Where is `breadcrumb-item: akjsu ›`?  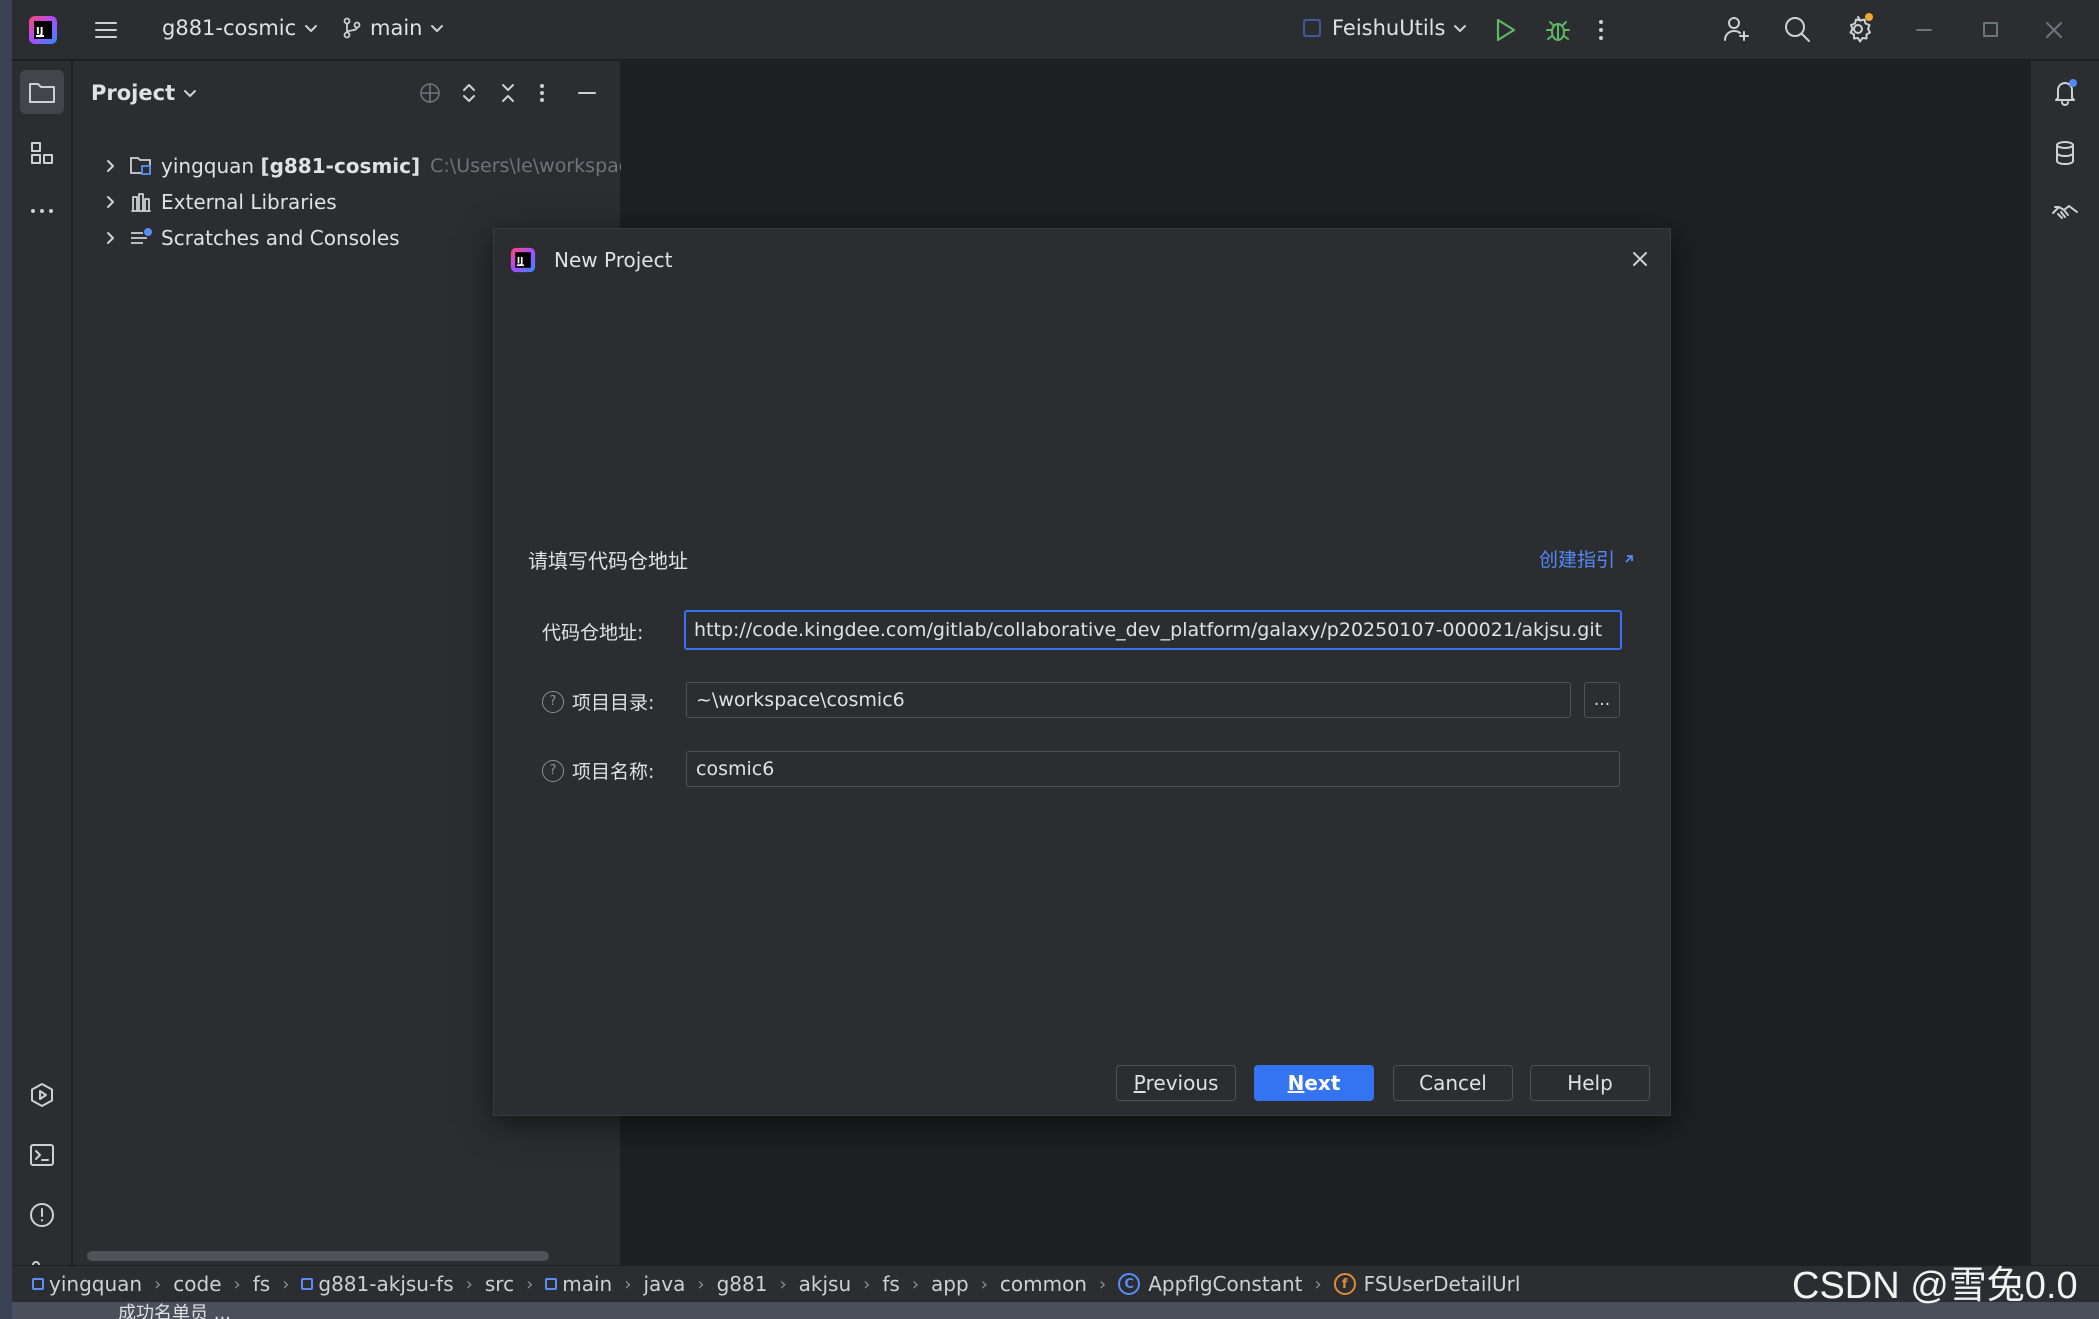
breadcrumb-item: akjsu › is located at coordinates (841, 1284).